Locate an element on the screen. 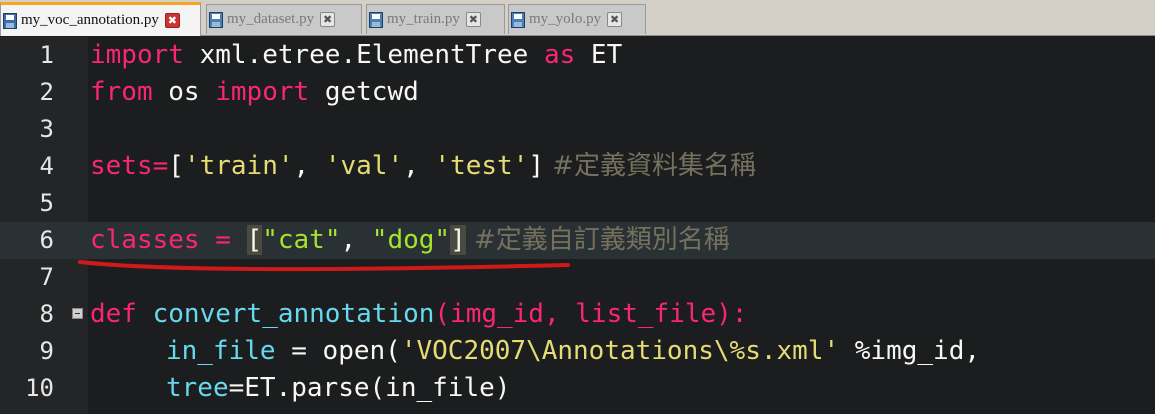 The width and height of the screenshot is (1155, 414). line-number: 9 is located at coordinates (46, 351).